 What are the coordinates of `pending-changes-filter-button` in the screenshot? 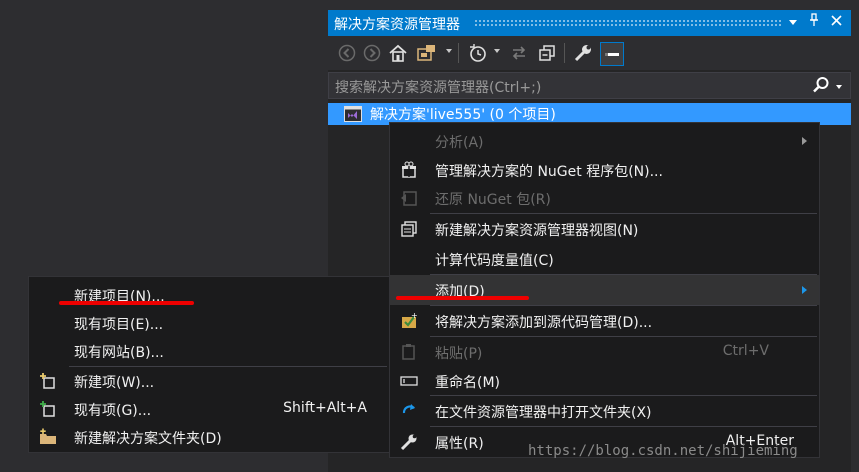 It's located at (478, 53).